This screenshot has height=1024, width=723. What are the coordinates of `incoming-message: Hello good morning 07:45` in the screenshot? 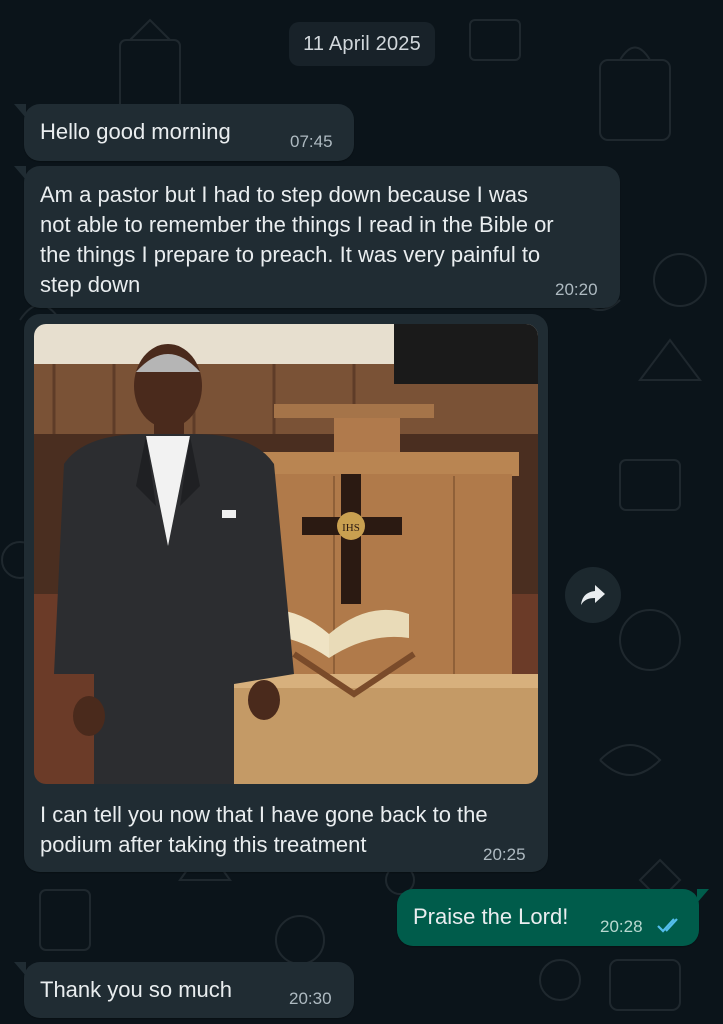 It's located at (184, 132).